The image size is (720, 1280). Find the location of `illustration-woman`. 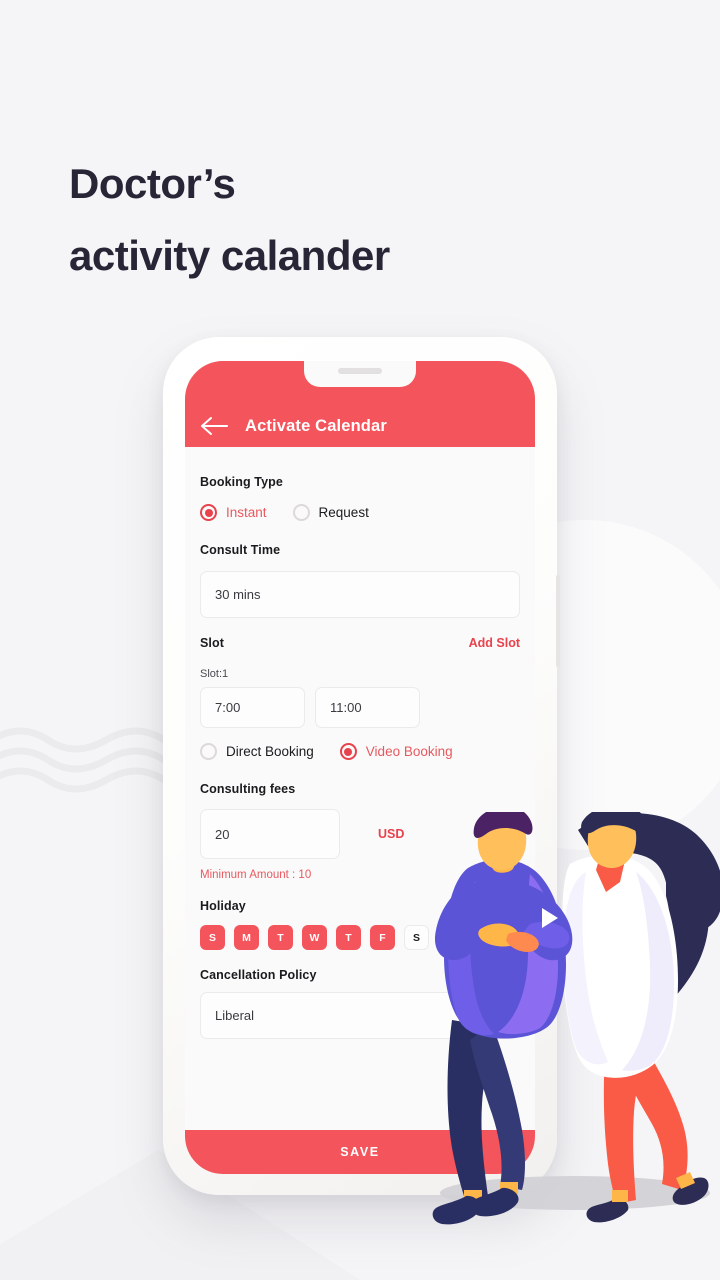

illustration-woman is located at coordinates (641, 1017).